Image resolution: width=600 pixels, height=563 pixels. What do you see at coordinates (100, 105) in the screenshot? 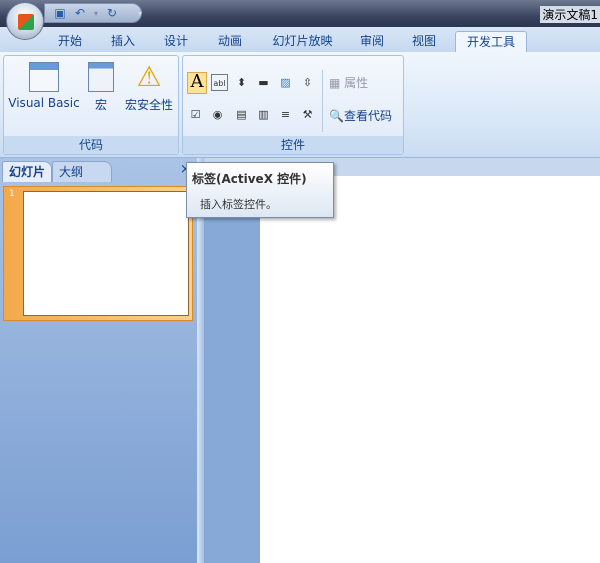
I see `macro-label: 宏` at bounding box center [100, 105].